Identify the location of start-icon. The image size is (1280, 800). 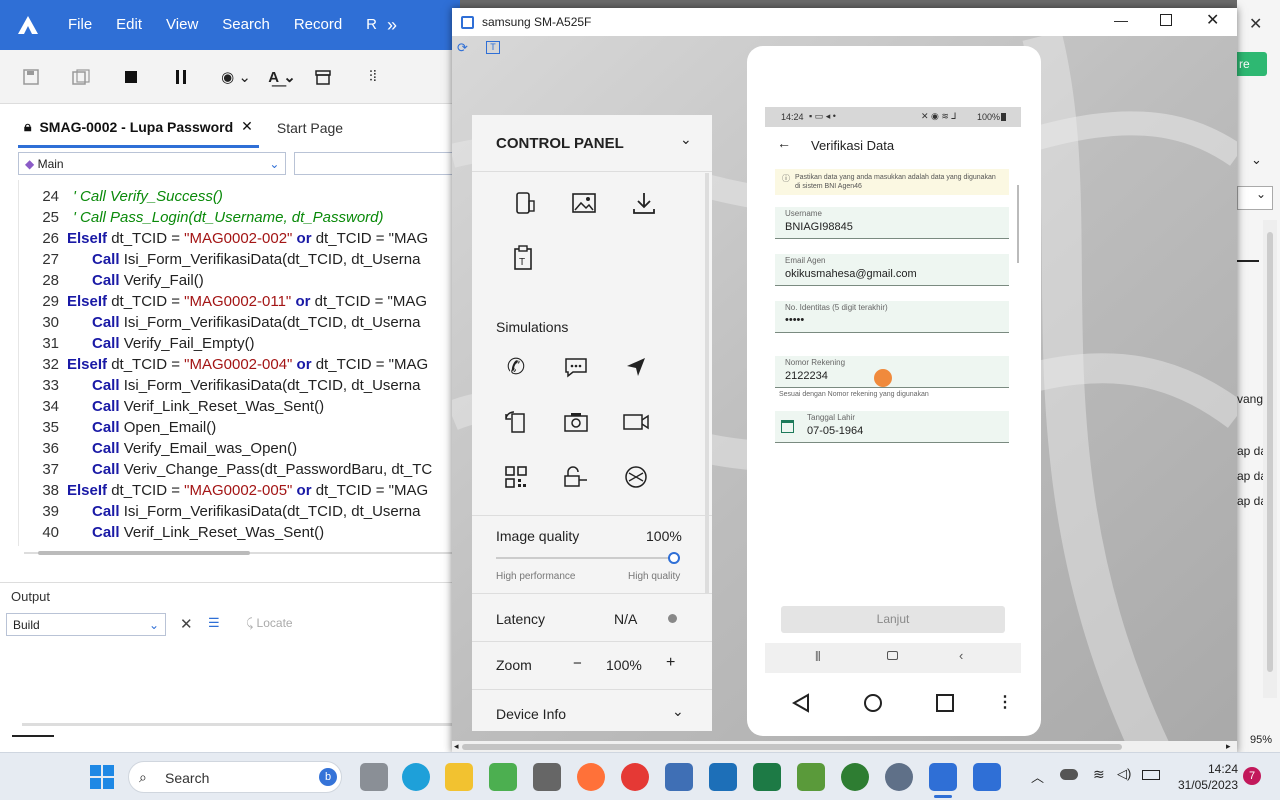
(102, 777).